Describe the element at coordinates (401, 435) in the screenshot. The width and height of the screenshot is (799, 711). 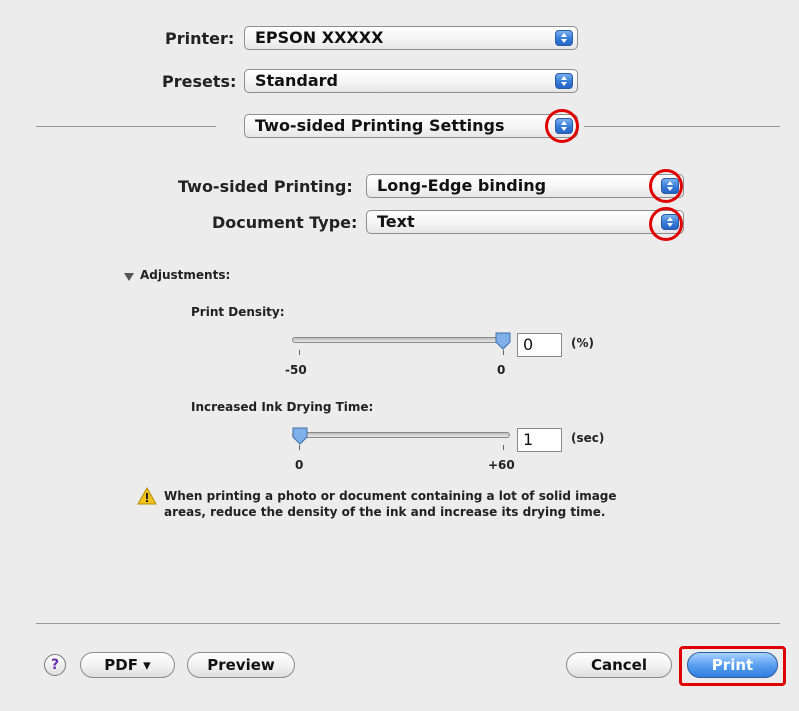
I see `drying-time-slider-track` at that location.